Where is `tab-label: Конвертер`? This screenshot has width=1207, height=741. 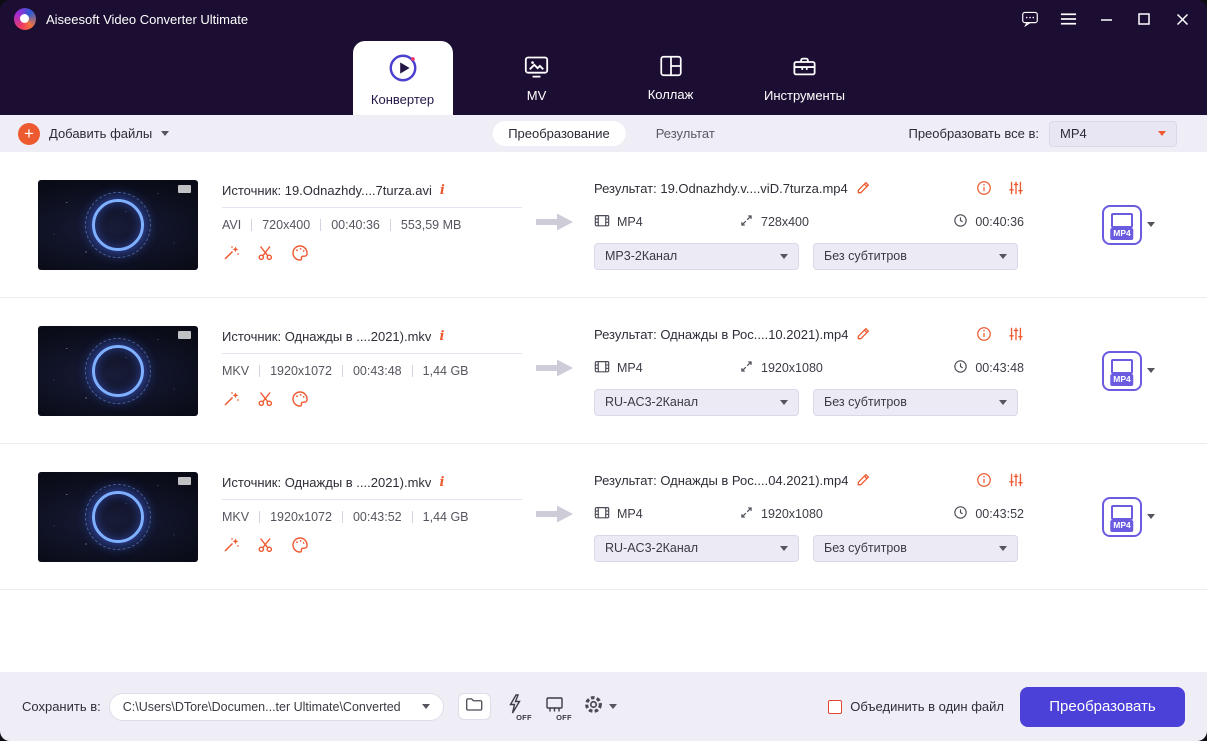 tab-label: Конвертер is located at coordinates (402, 99).